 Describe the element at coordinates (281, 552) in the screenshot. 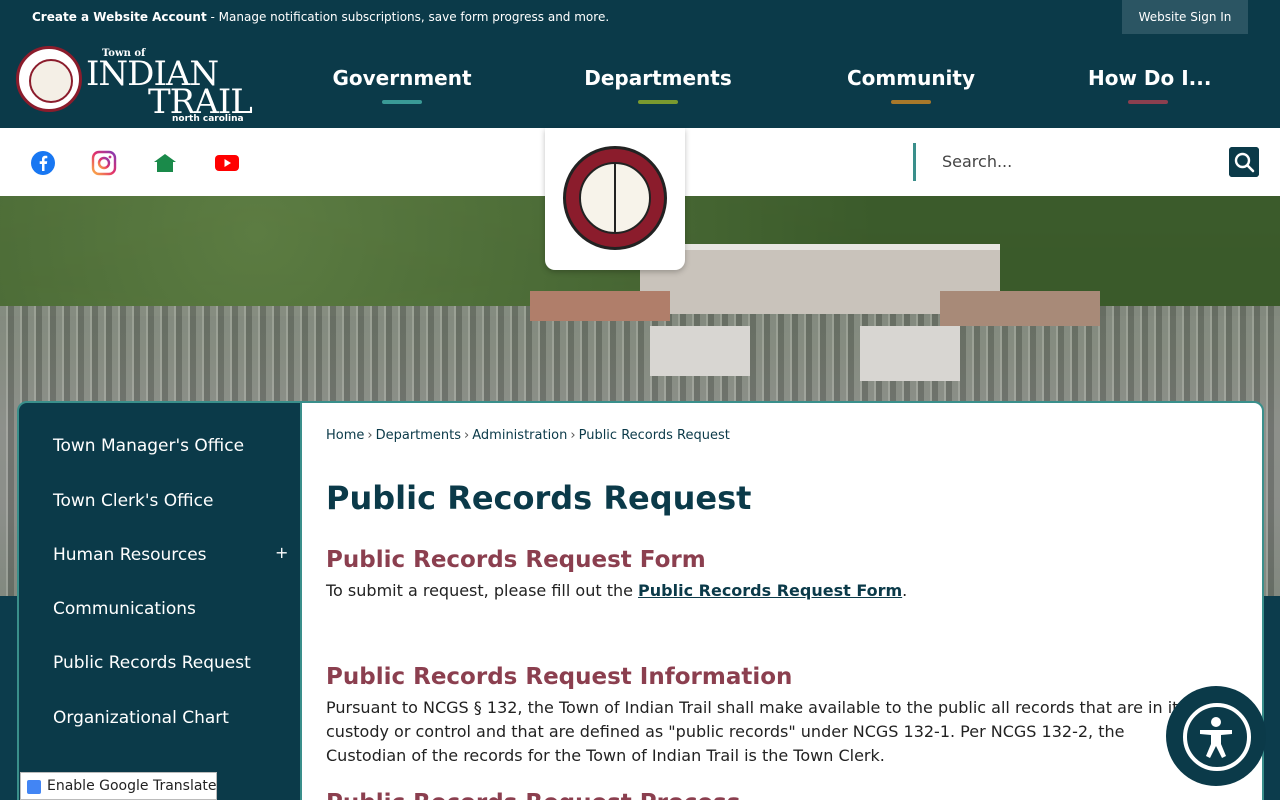

I see `expand-human-resources-button: +` at that location.